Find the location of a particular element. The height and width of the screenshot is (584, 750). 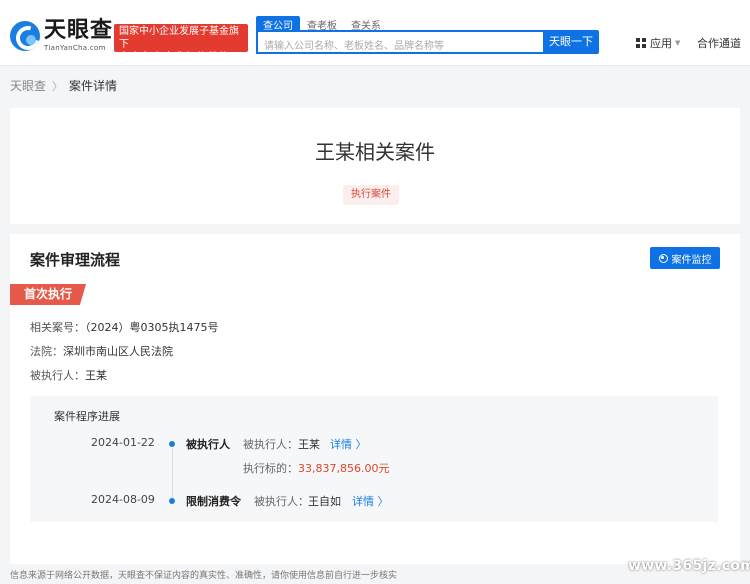

nav-apps: 应用 ▼ is located at coordinates (658, 43).